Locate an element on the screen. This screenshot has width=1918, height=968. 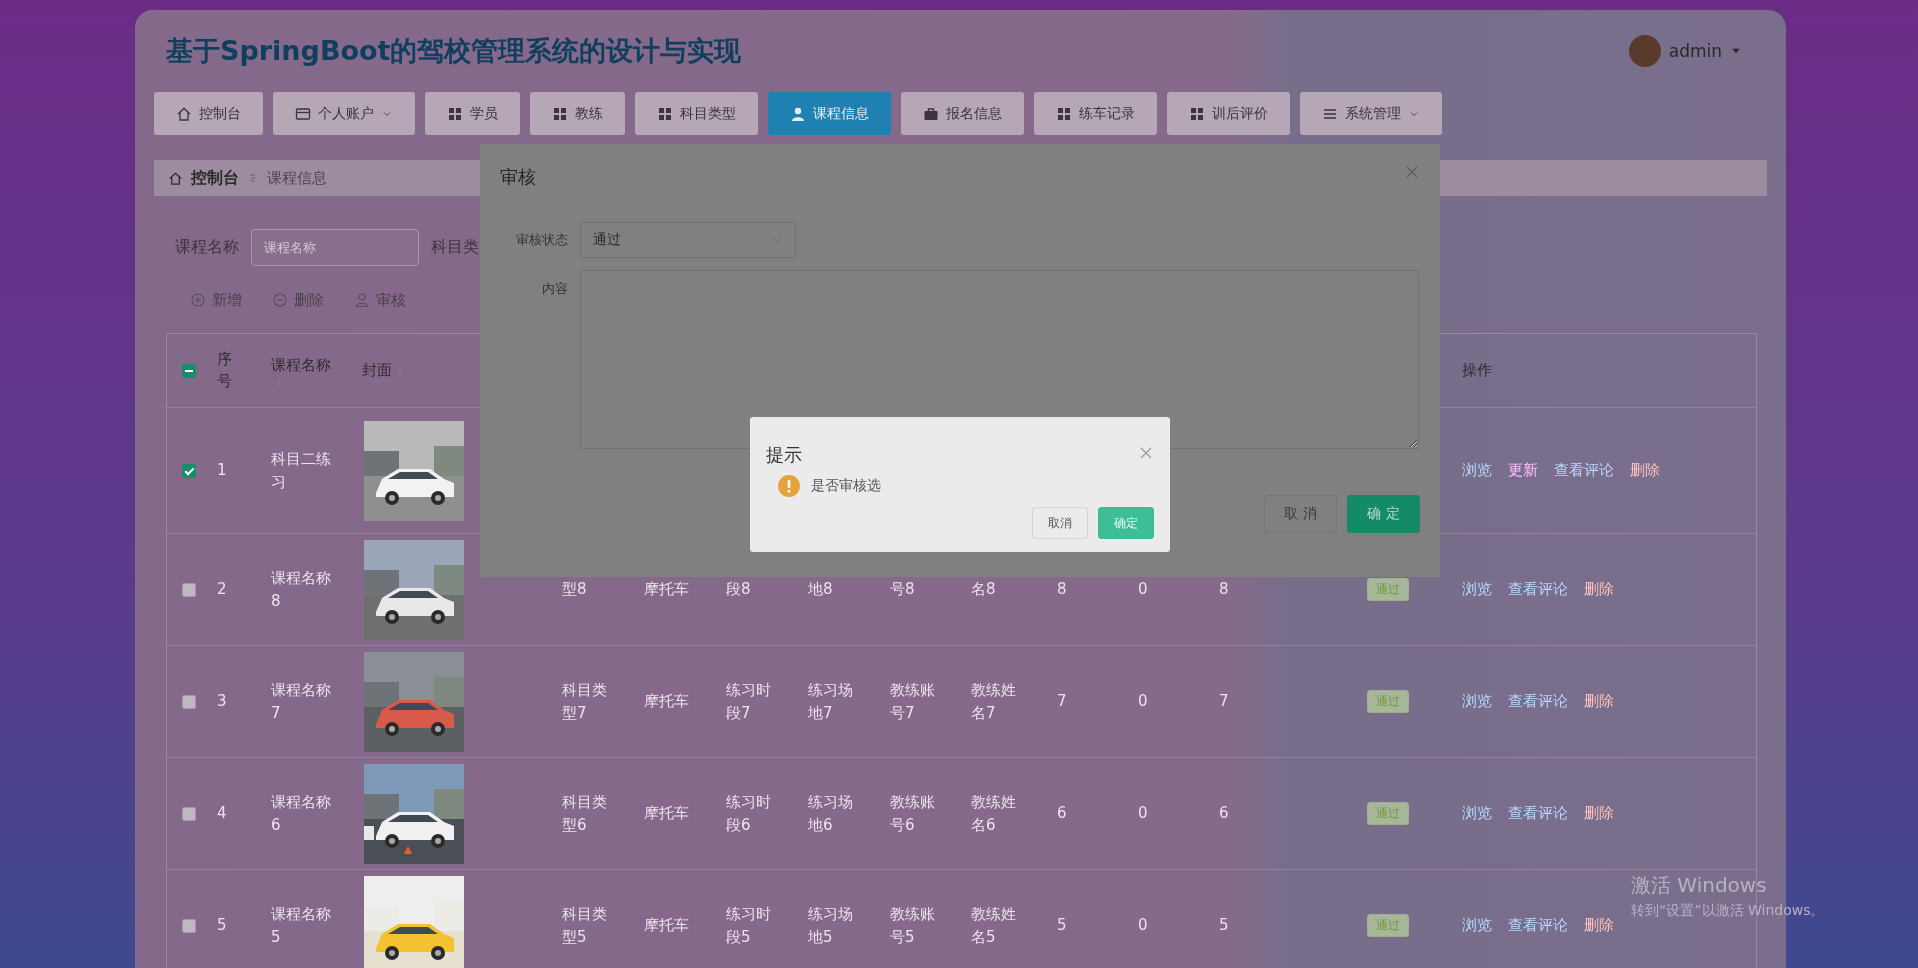
table-cell-text: 练习时段5 is located at coordinates (749, 926).